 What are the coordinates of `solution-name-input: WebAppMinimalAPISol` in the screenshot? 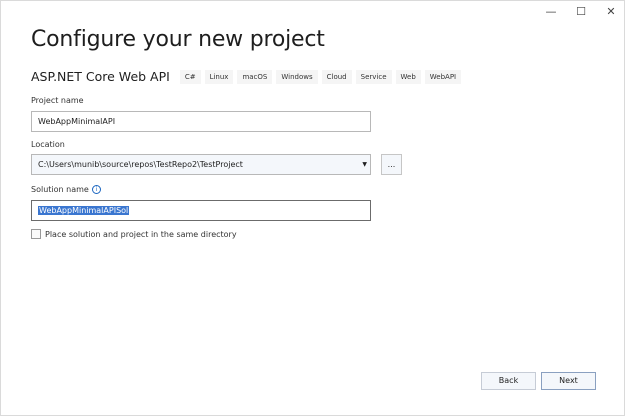 It's located at (201, 210).